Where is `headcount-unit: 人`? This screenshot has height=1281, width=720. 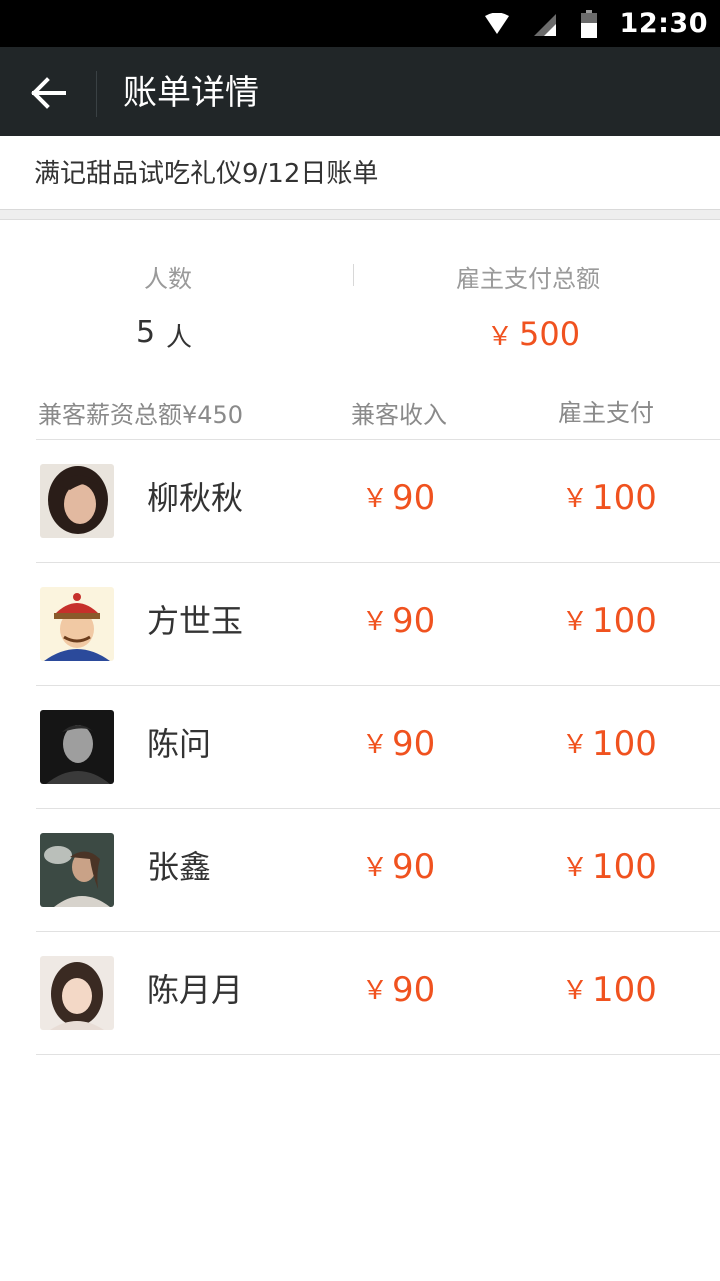 headcount-unit: 人 is located at coordinates (179, 338).